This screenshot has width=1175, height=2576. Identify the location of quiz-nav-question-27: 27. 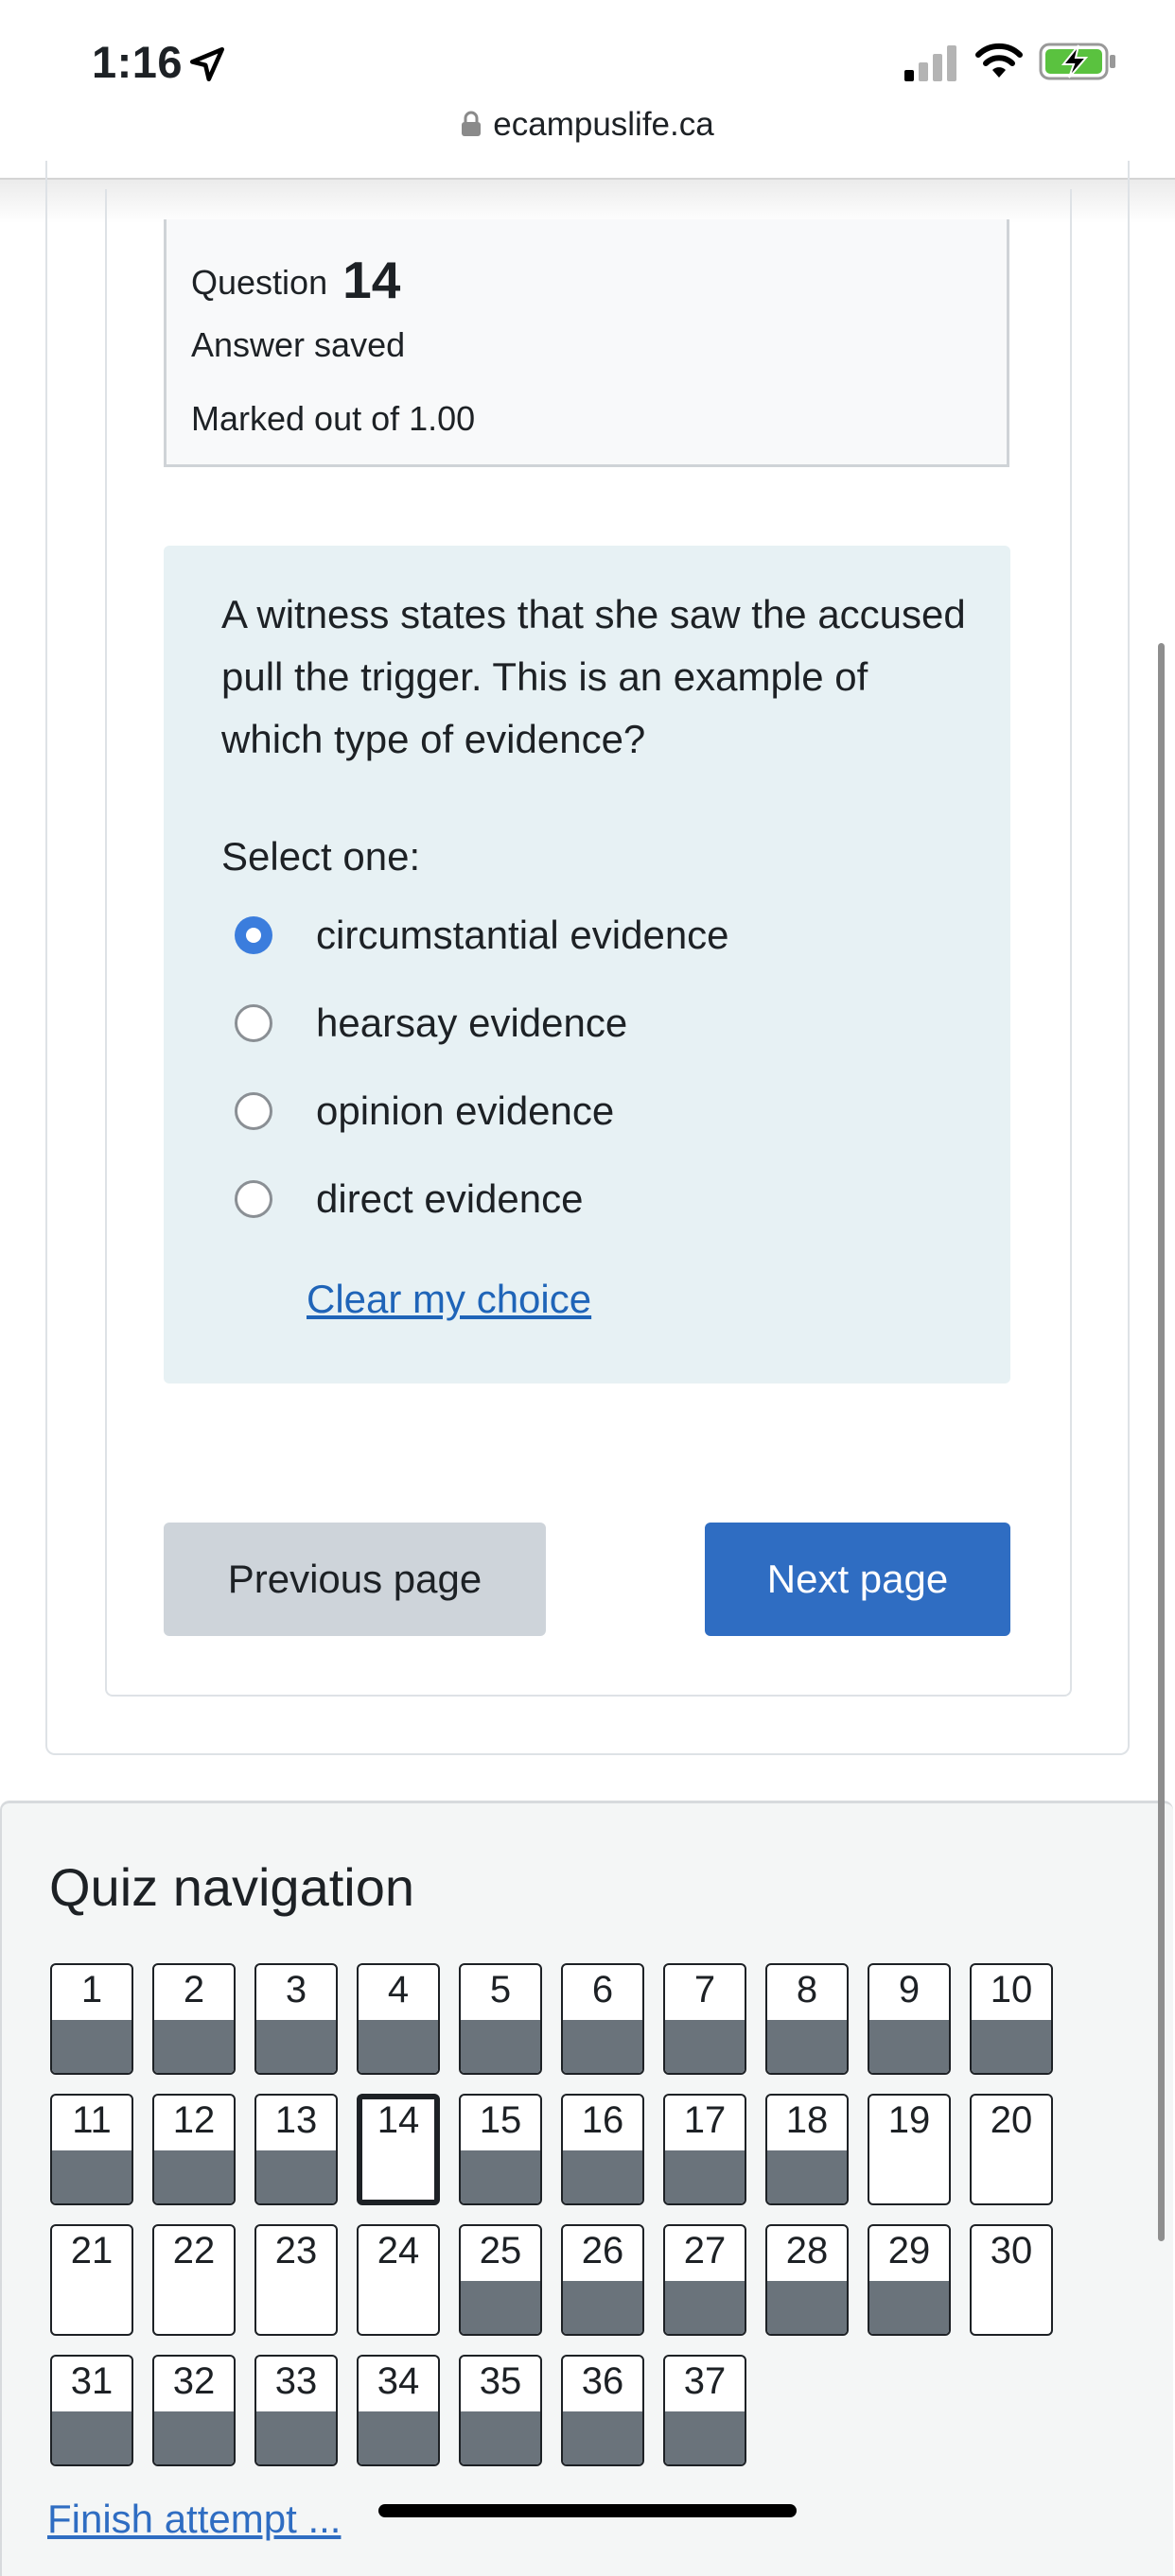
(704, 2280).